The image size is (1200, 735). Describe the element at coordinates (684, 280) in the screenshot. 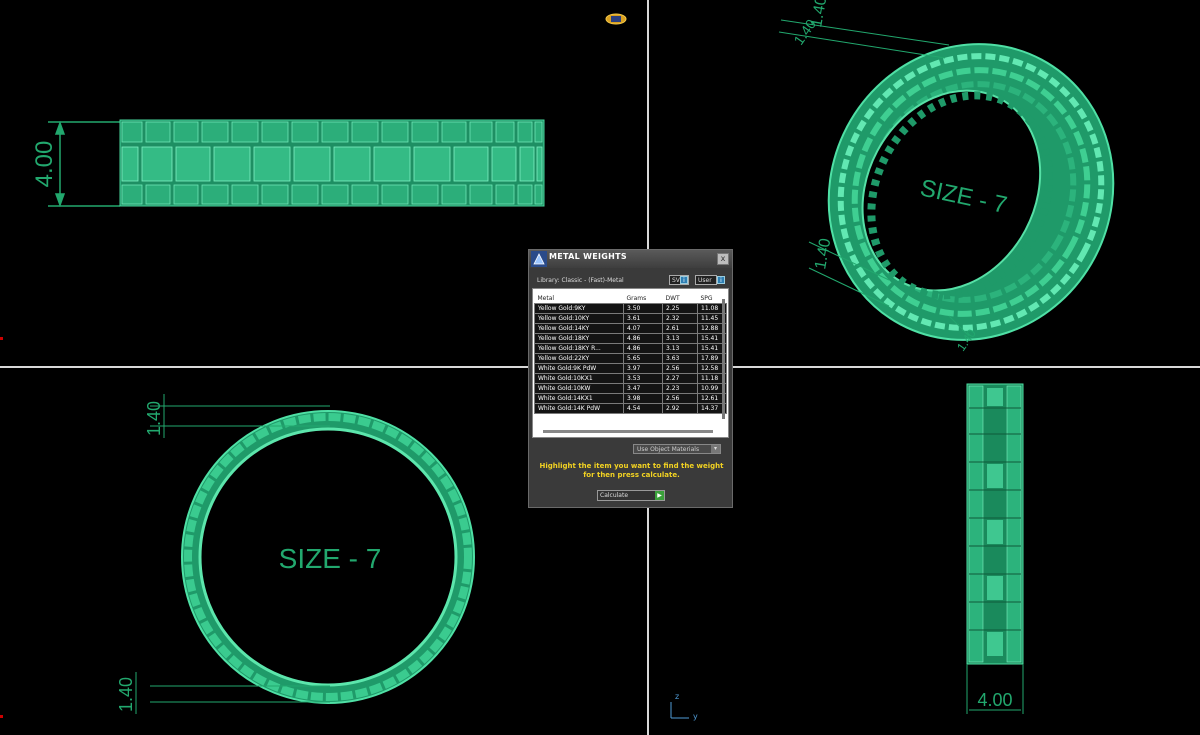

I see `unit-info-button: i` at that location.